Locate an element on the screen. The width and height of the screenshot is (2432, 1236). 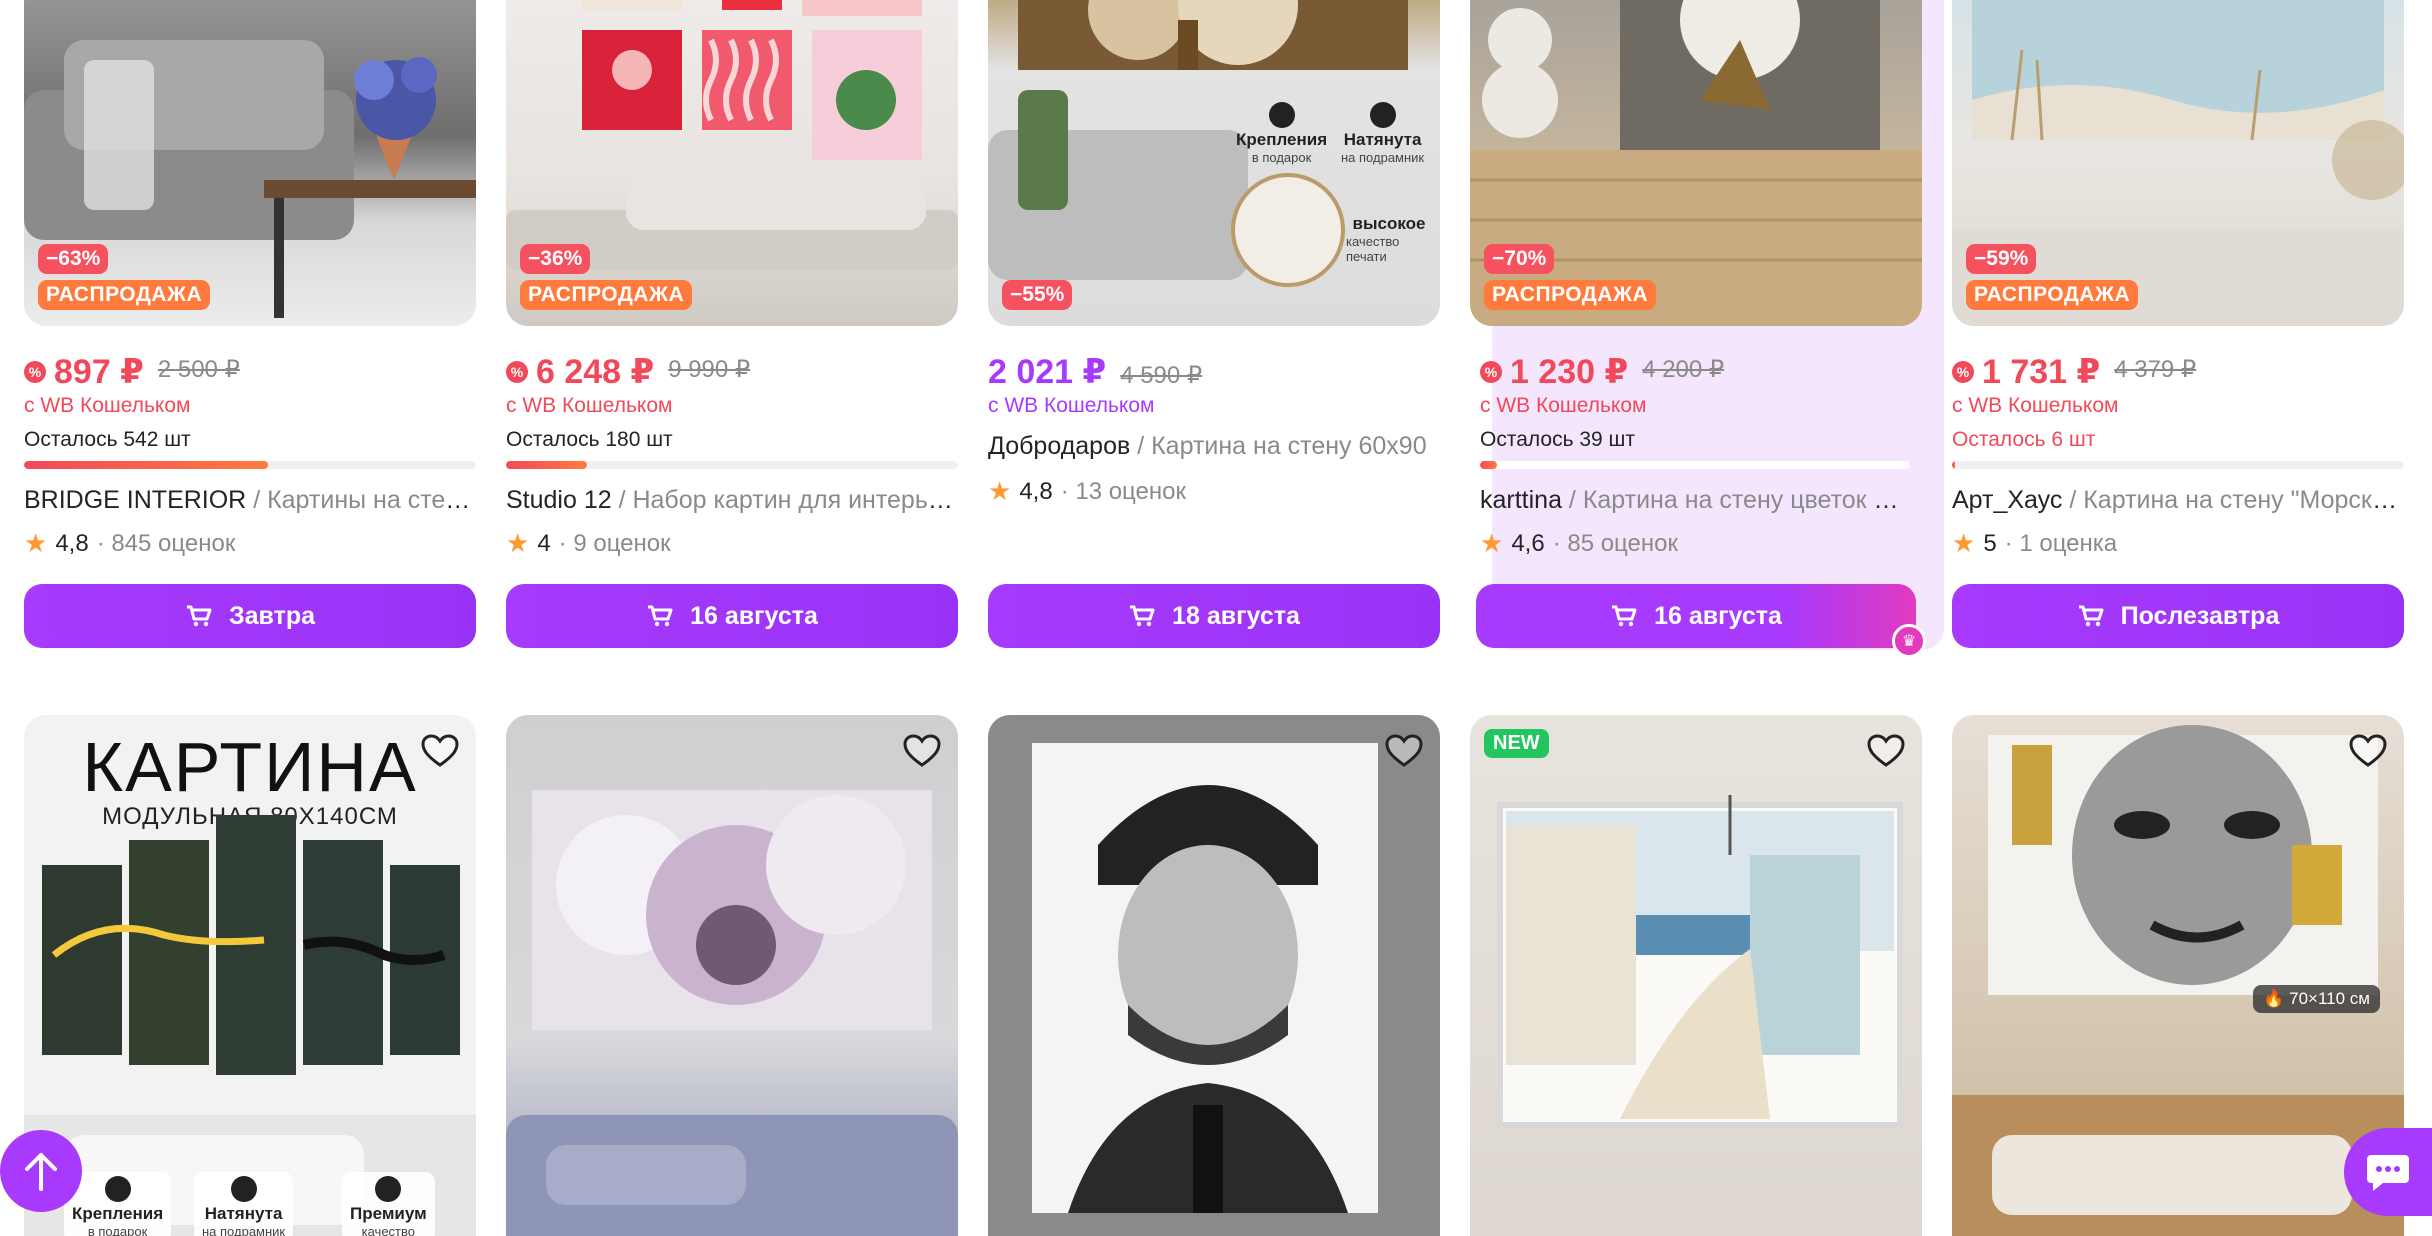
feature-mounts: Крепления в подарок is located at coordinates (1281, 133).